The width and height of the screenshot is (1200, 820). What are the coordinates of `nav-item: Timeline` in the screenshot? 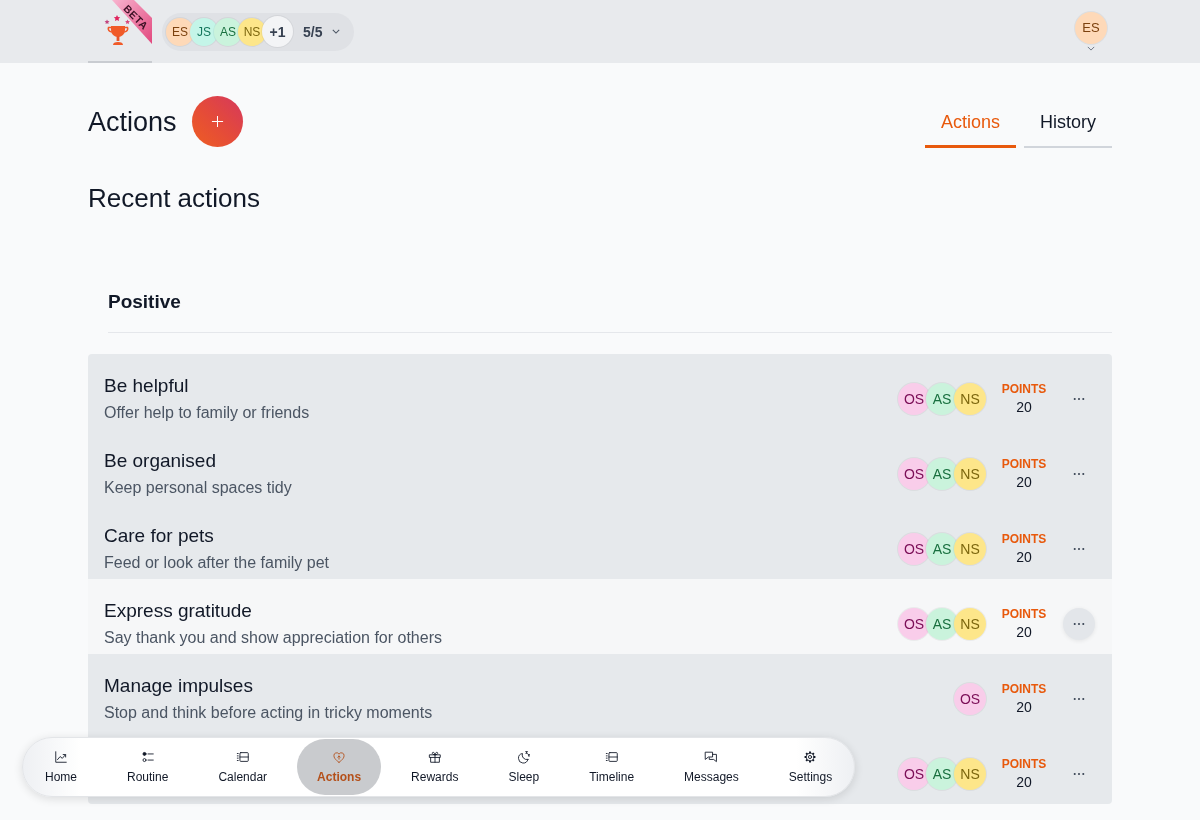 It's located at (612, 767).